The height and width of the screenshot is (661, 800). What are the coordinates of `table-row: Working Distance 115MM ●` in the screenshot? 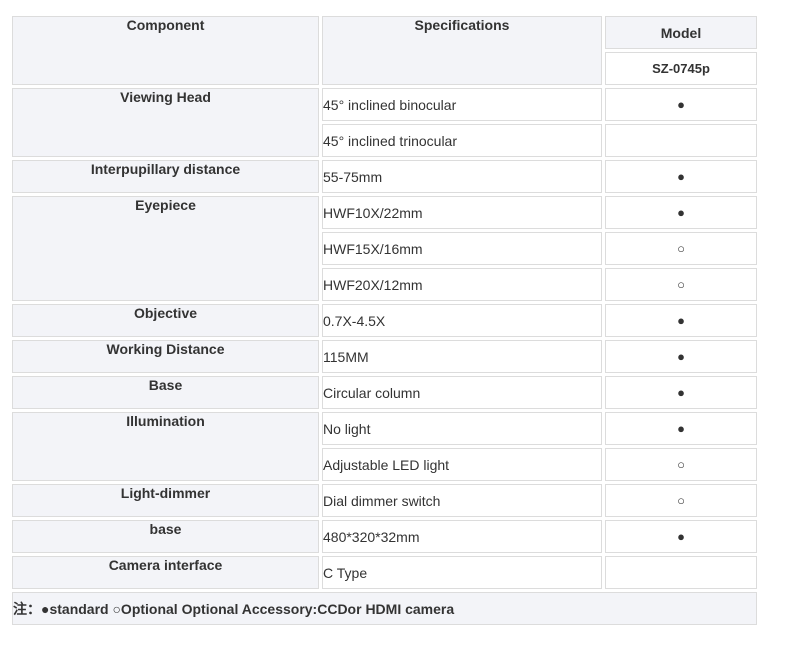 It's located at (384, 356).